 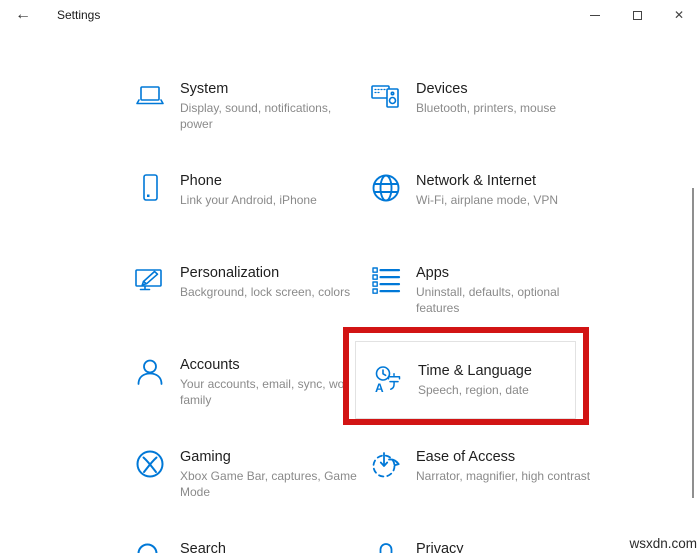 I want to click on tile-subtitle: Speech, region, date, so click(x=473, y=390).